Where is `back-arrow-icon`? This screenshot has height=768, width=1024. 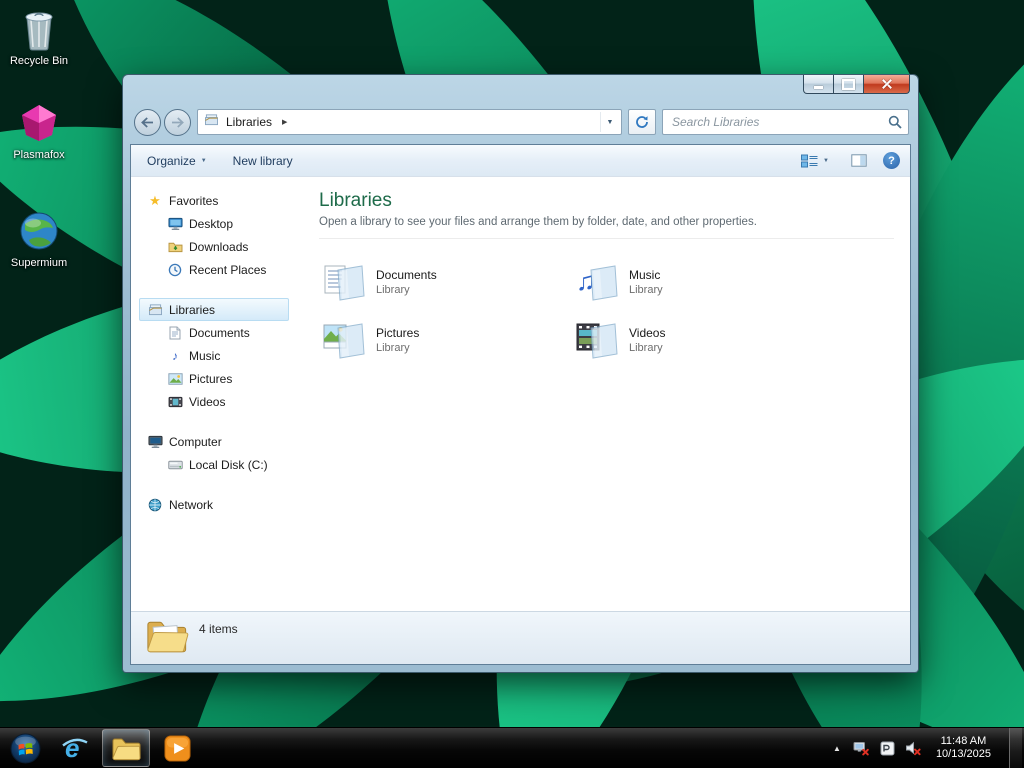
back-arrow-icon is located at coordinates (147, 122).